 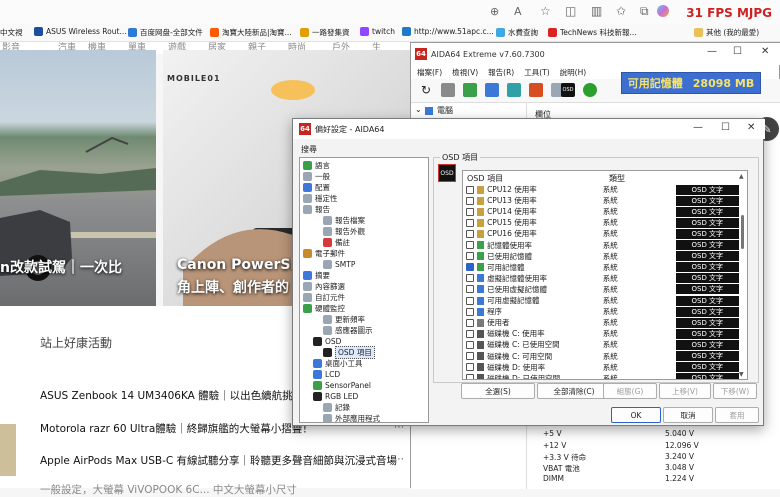 I want to click on bookmark: 中文視, so click(x=11, y=32).